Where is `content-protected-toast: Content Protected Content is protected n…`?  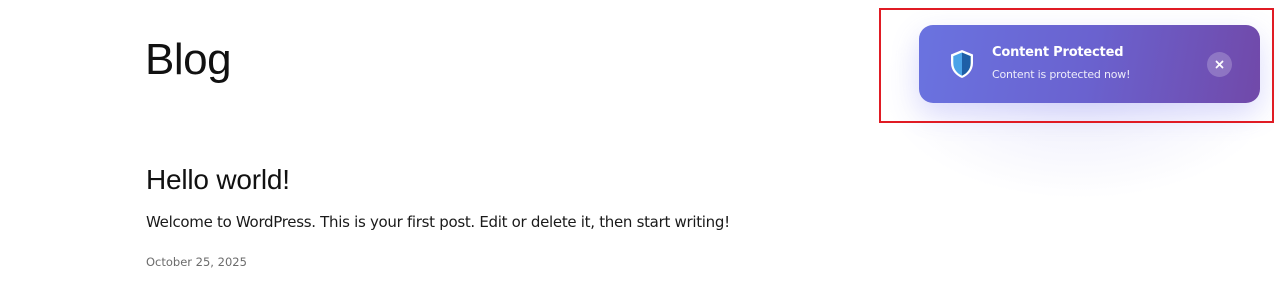 content-protected-toast: Content Protected Content is protected n… is located at coordinates (1089, 64).